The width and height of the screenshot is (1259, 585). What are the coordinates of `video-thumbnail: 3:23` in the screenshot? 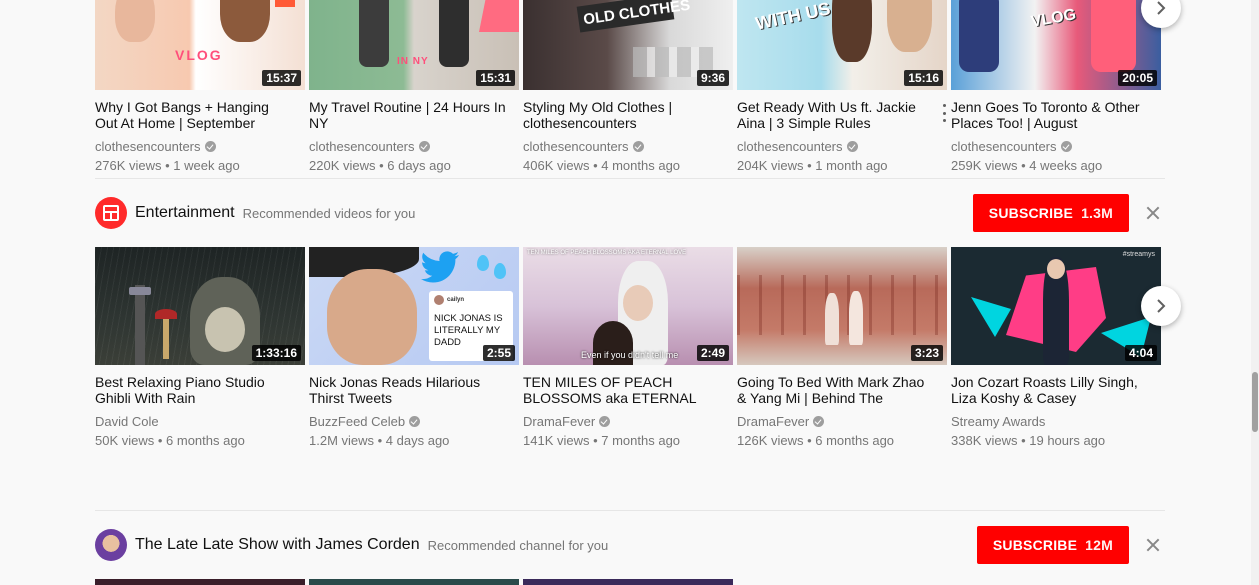 It's located at (842, 306).